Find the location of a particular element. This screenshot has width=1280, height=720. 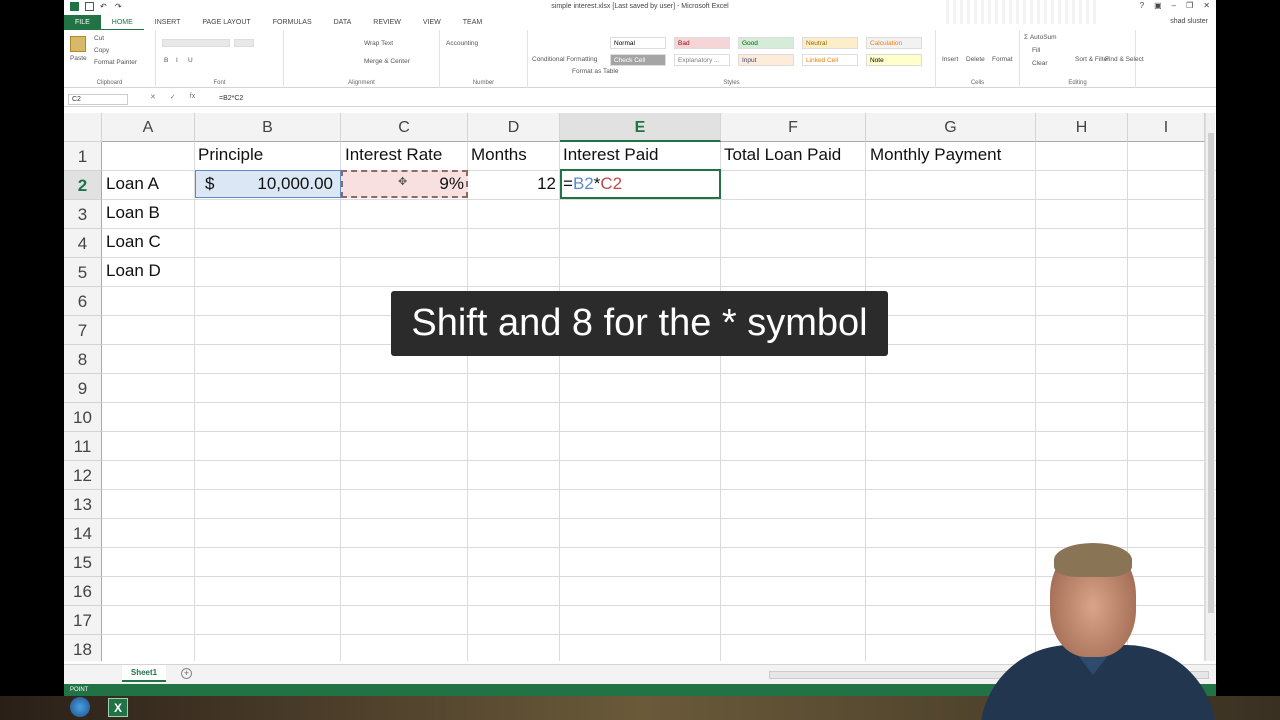

select-all-corner is located at coordinates (83, 127).